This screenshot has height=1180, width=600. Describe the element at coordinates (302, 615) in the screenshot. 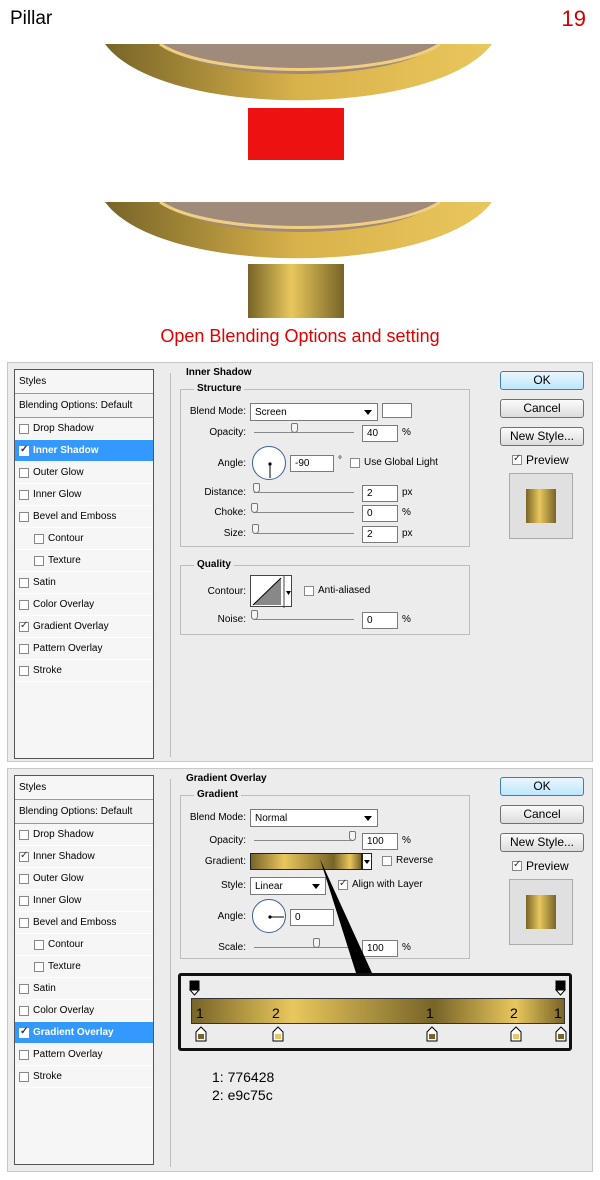

I see `noise-slider` at that location.